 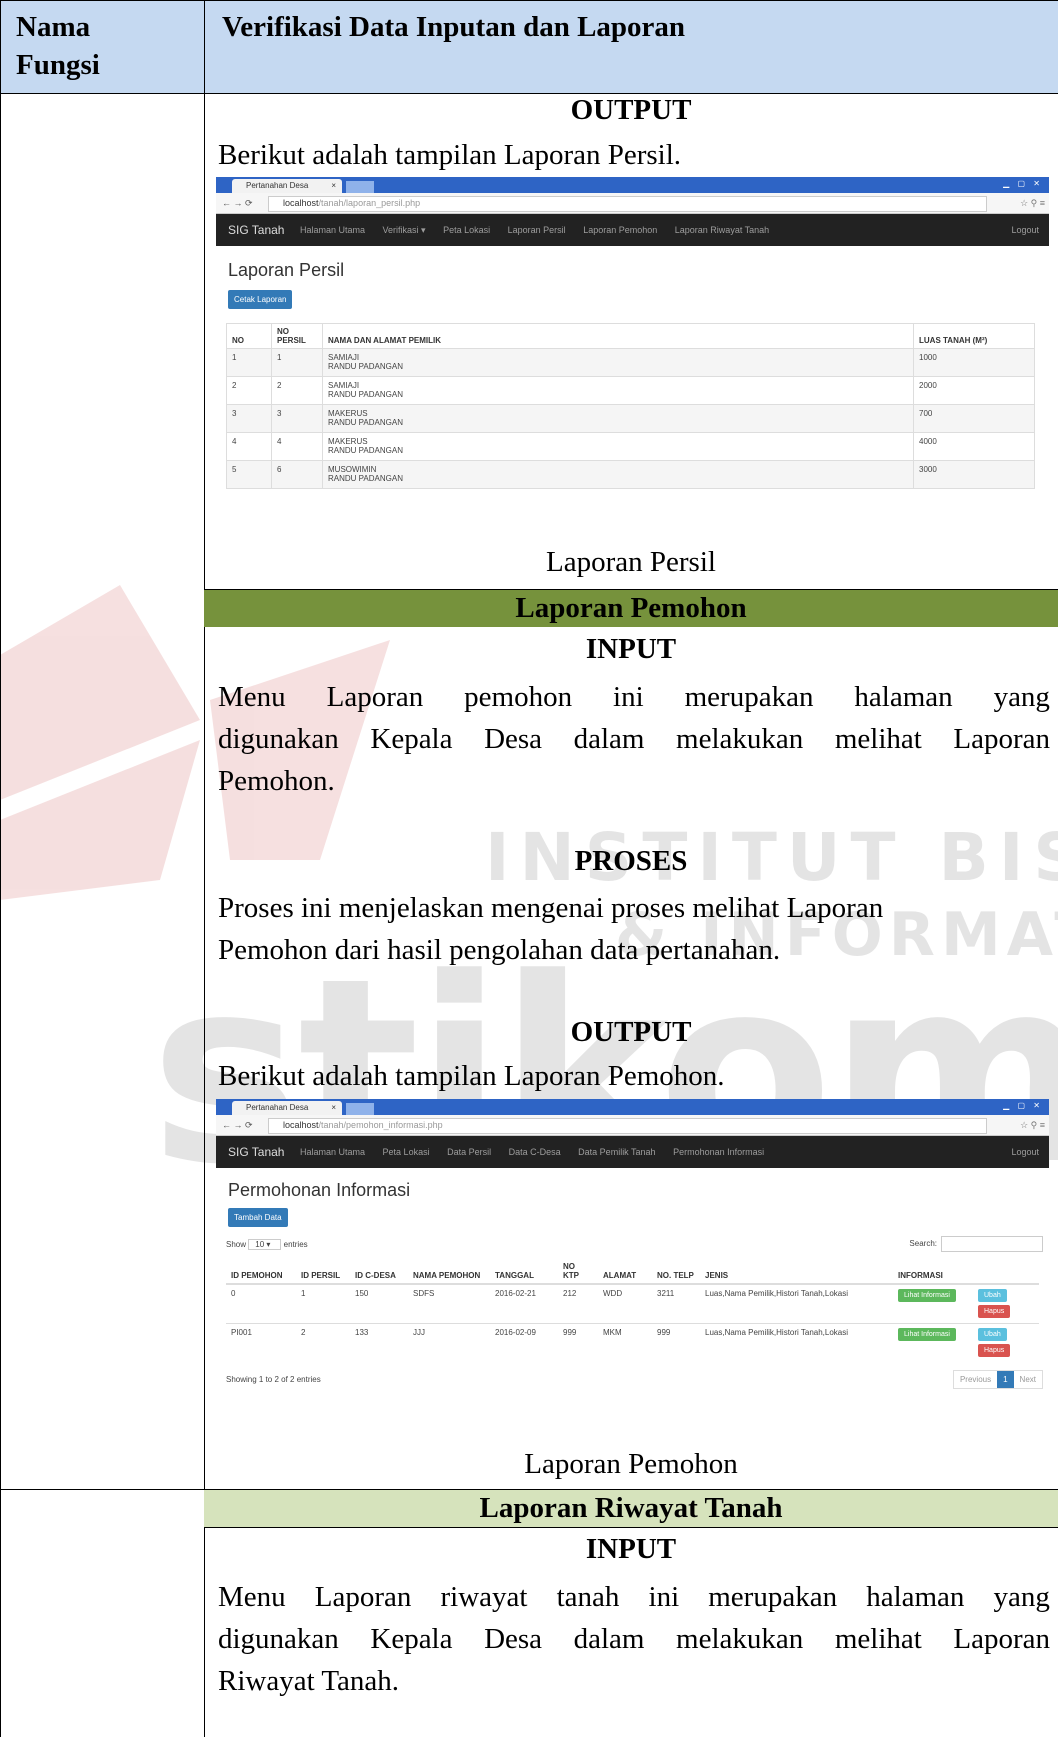 I want to click on hapus-button: Hapus, so click(x=994, y=1311).